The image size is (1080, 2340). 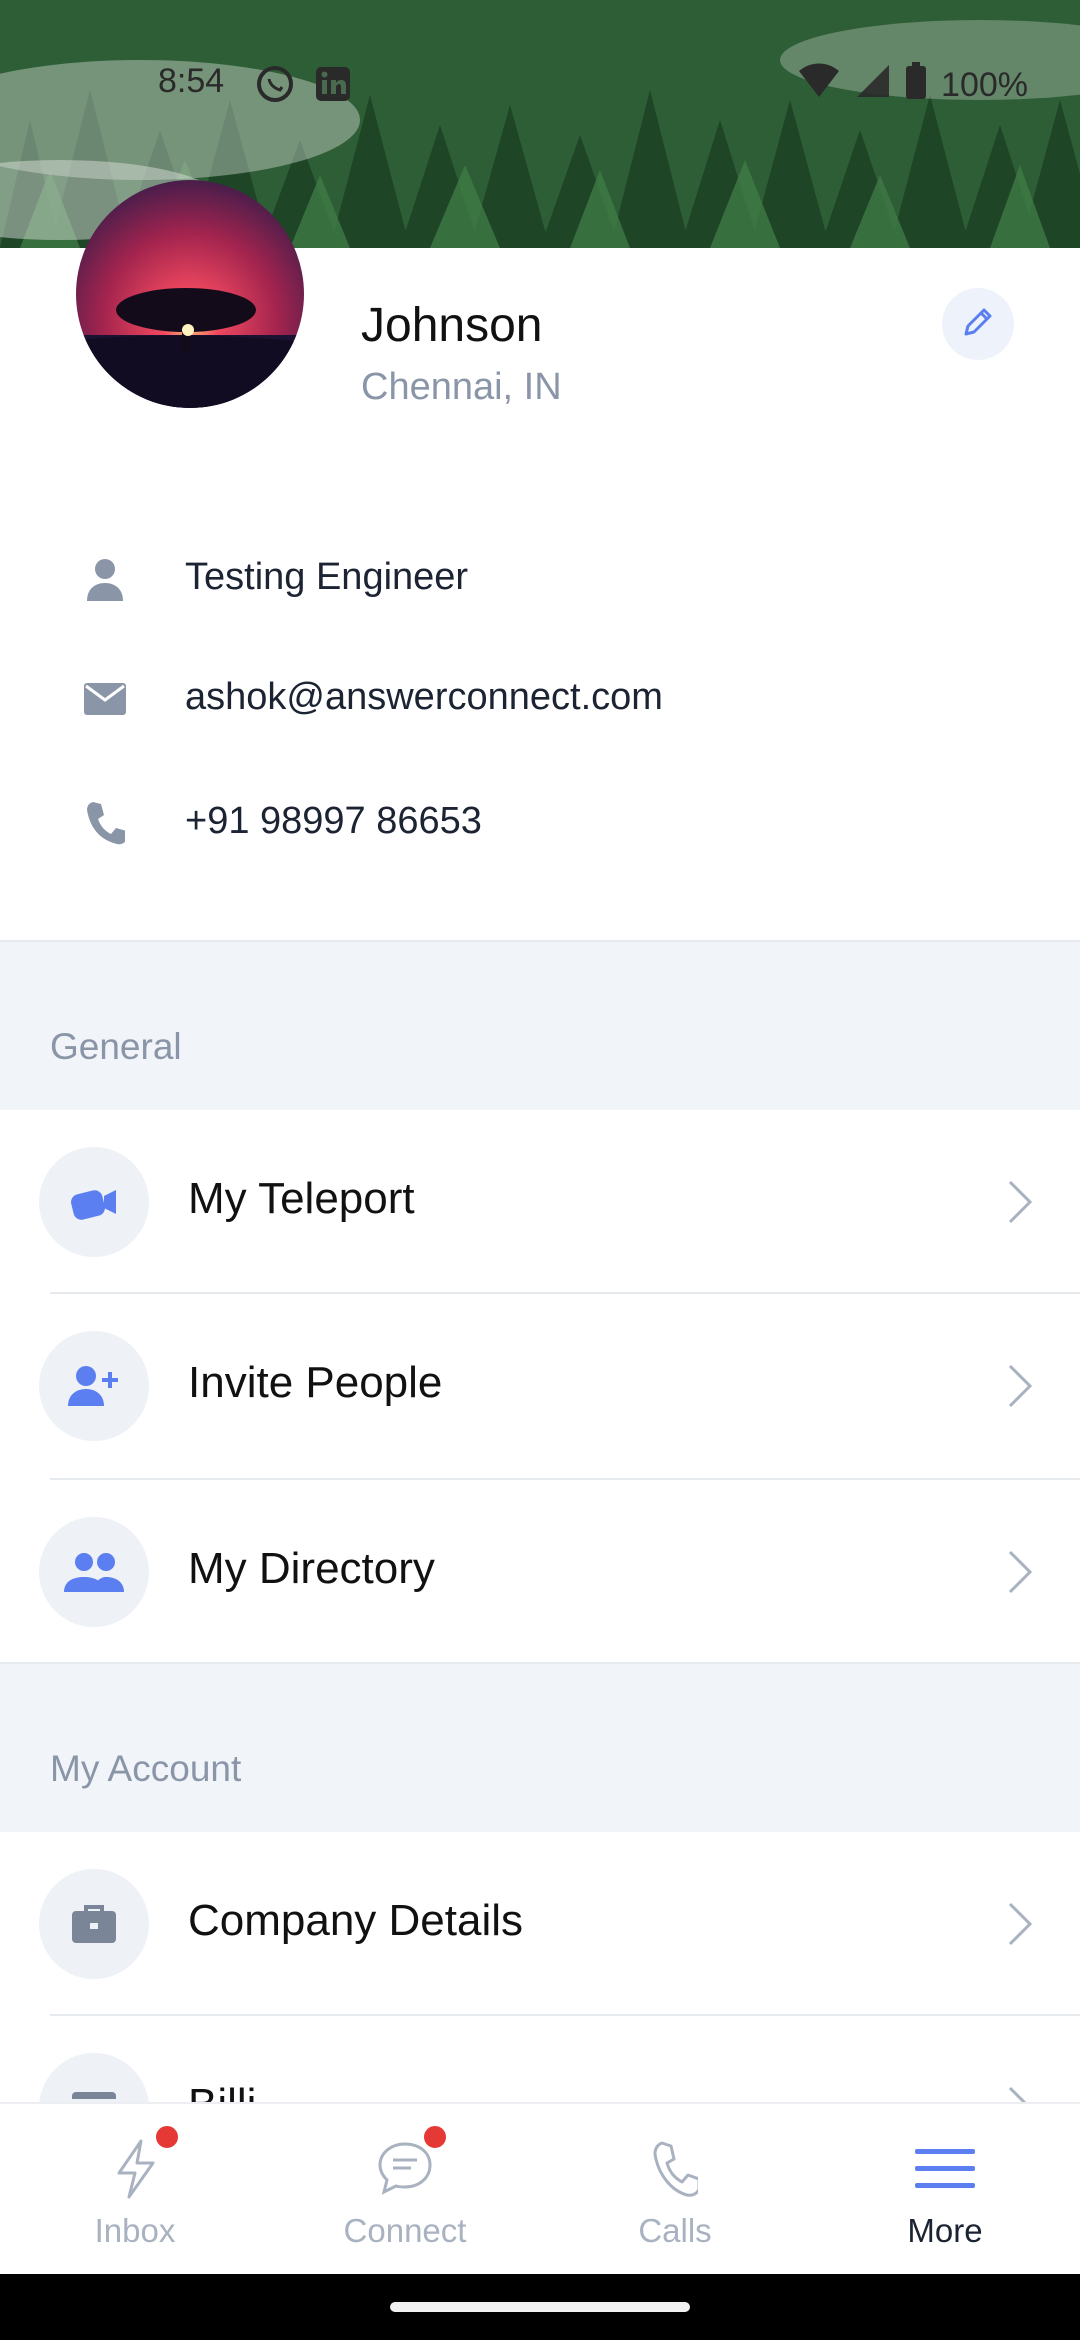 What do you see at coordinates (984, 85) in the screenshot?
I see `battery-percent: 100%` at bounding box center [984, 85].